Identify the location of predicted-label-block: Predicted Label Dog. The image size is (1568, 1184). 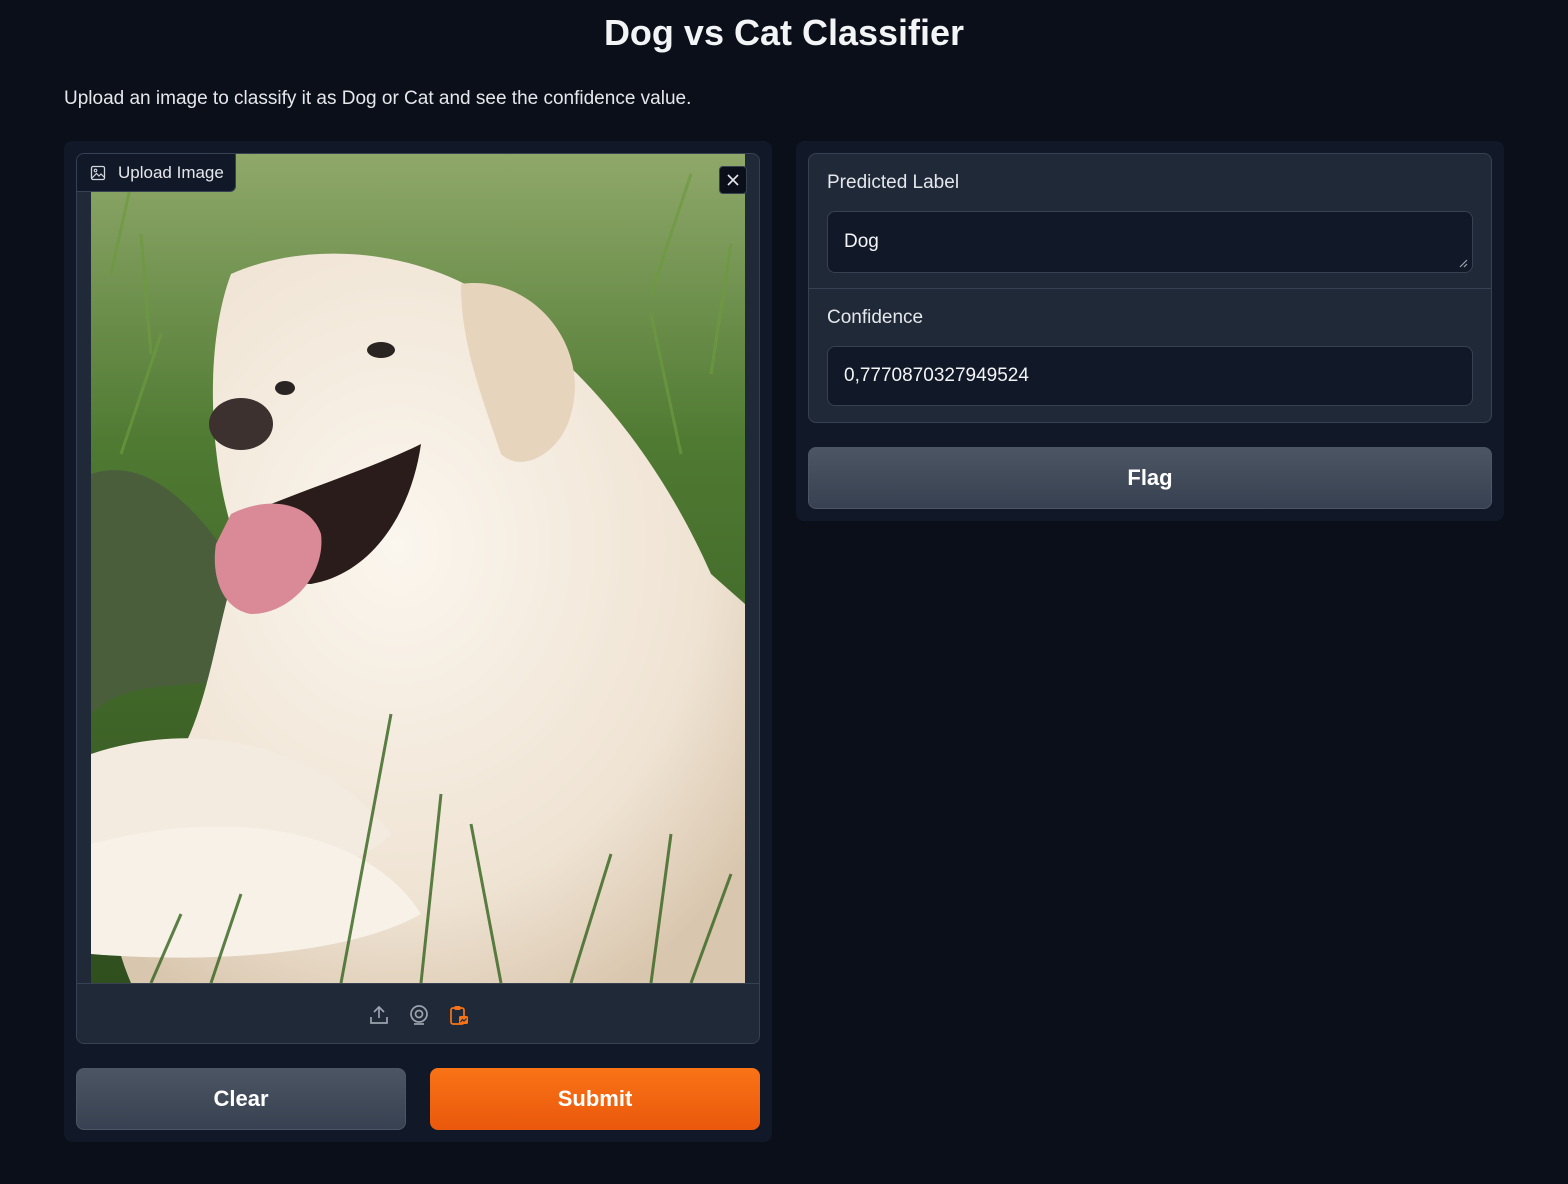
(1150, 221).